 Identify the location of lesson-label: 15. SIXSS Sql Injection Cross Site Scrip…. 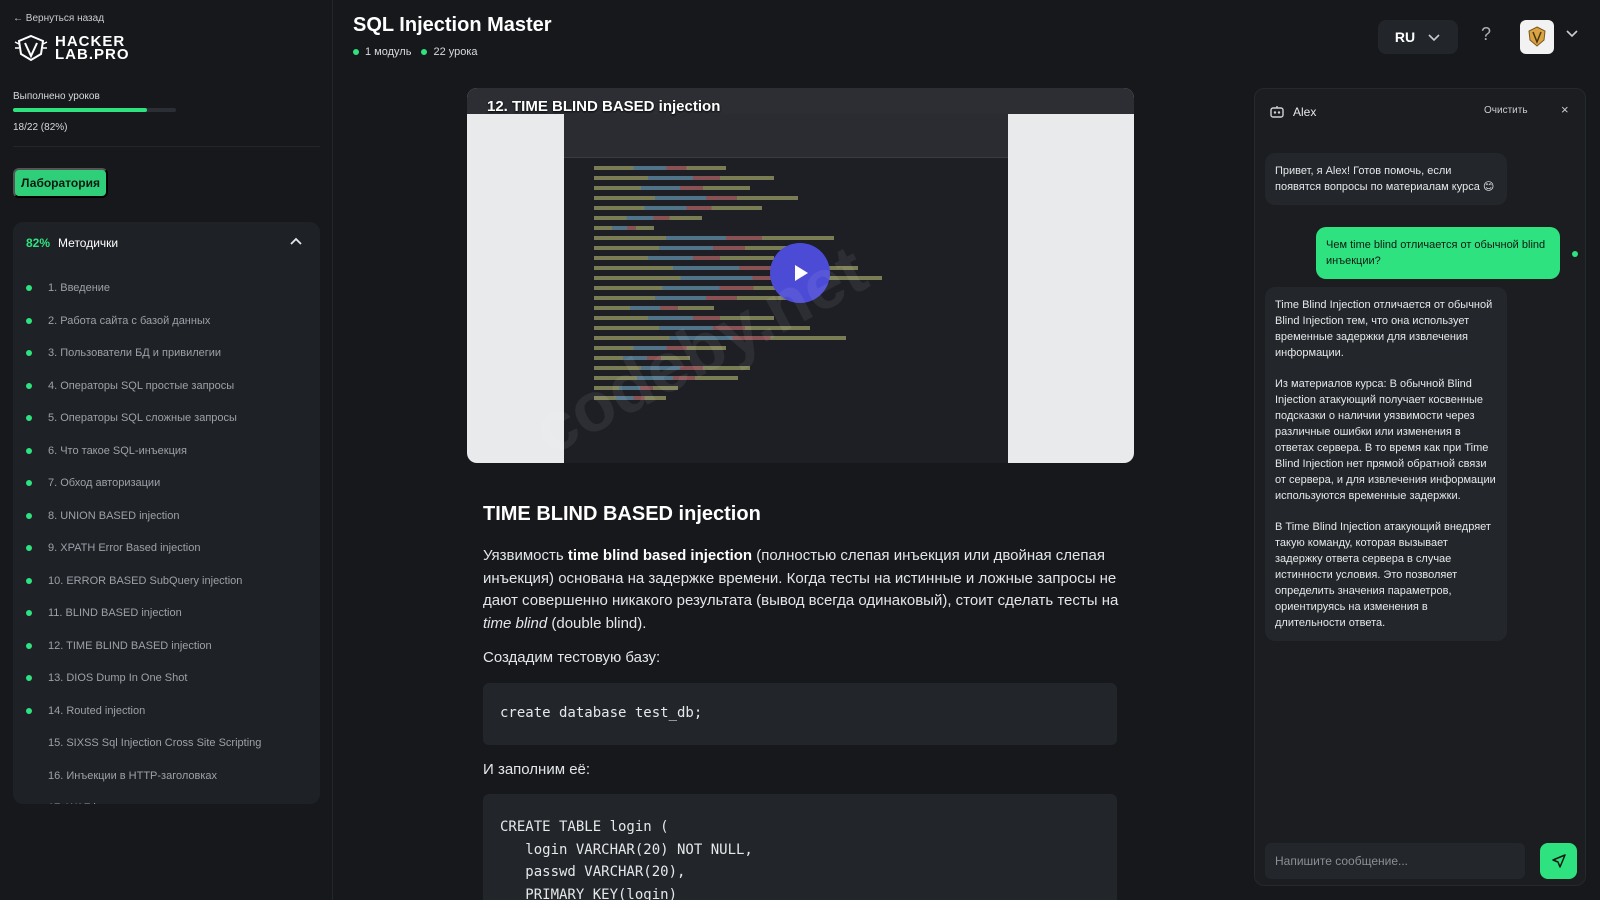
(155, 743).